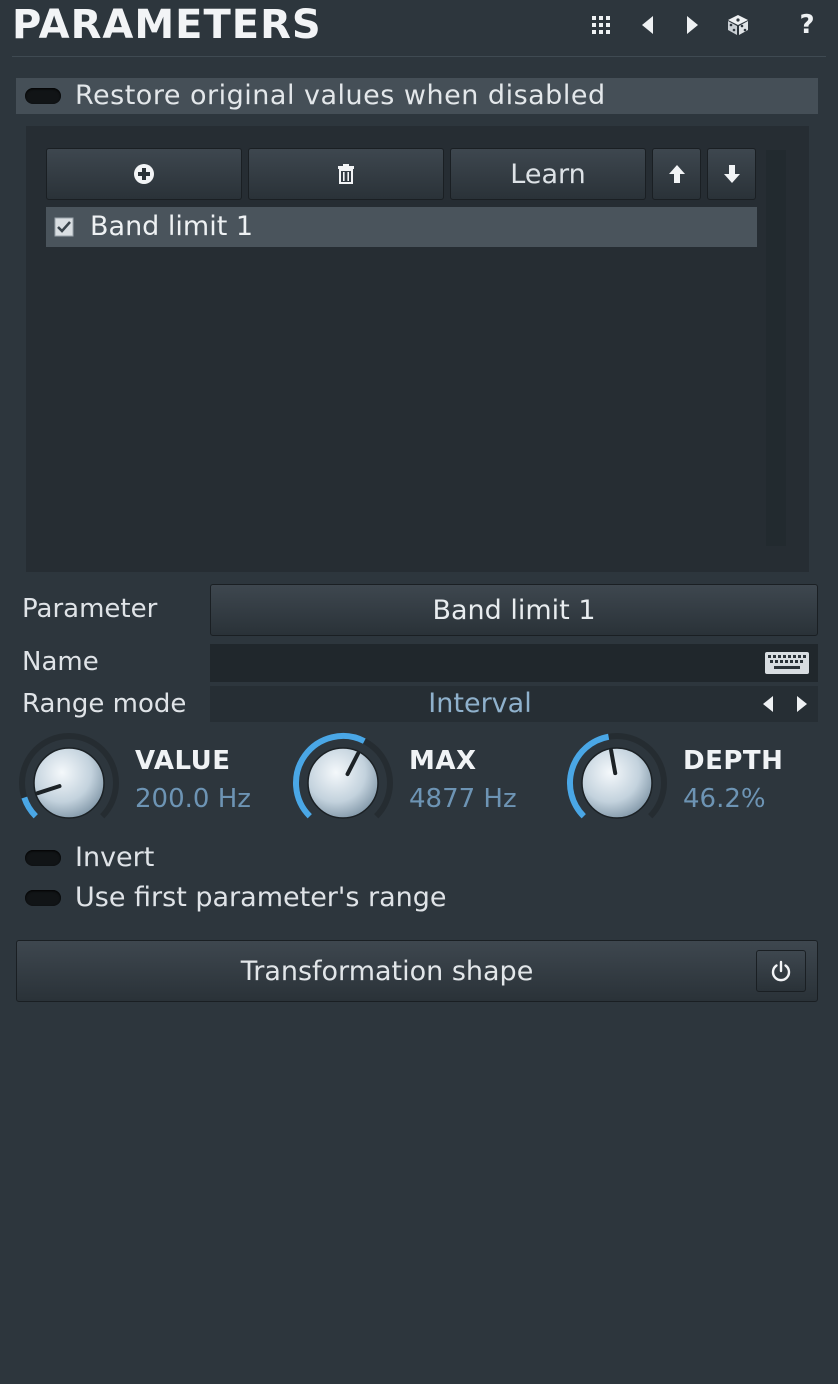 This screenshot has height=1384, width=838. I want to click on invert-label: Invert, so click(115, 857).